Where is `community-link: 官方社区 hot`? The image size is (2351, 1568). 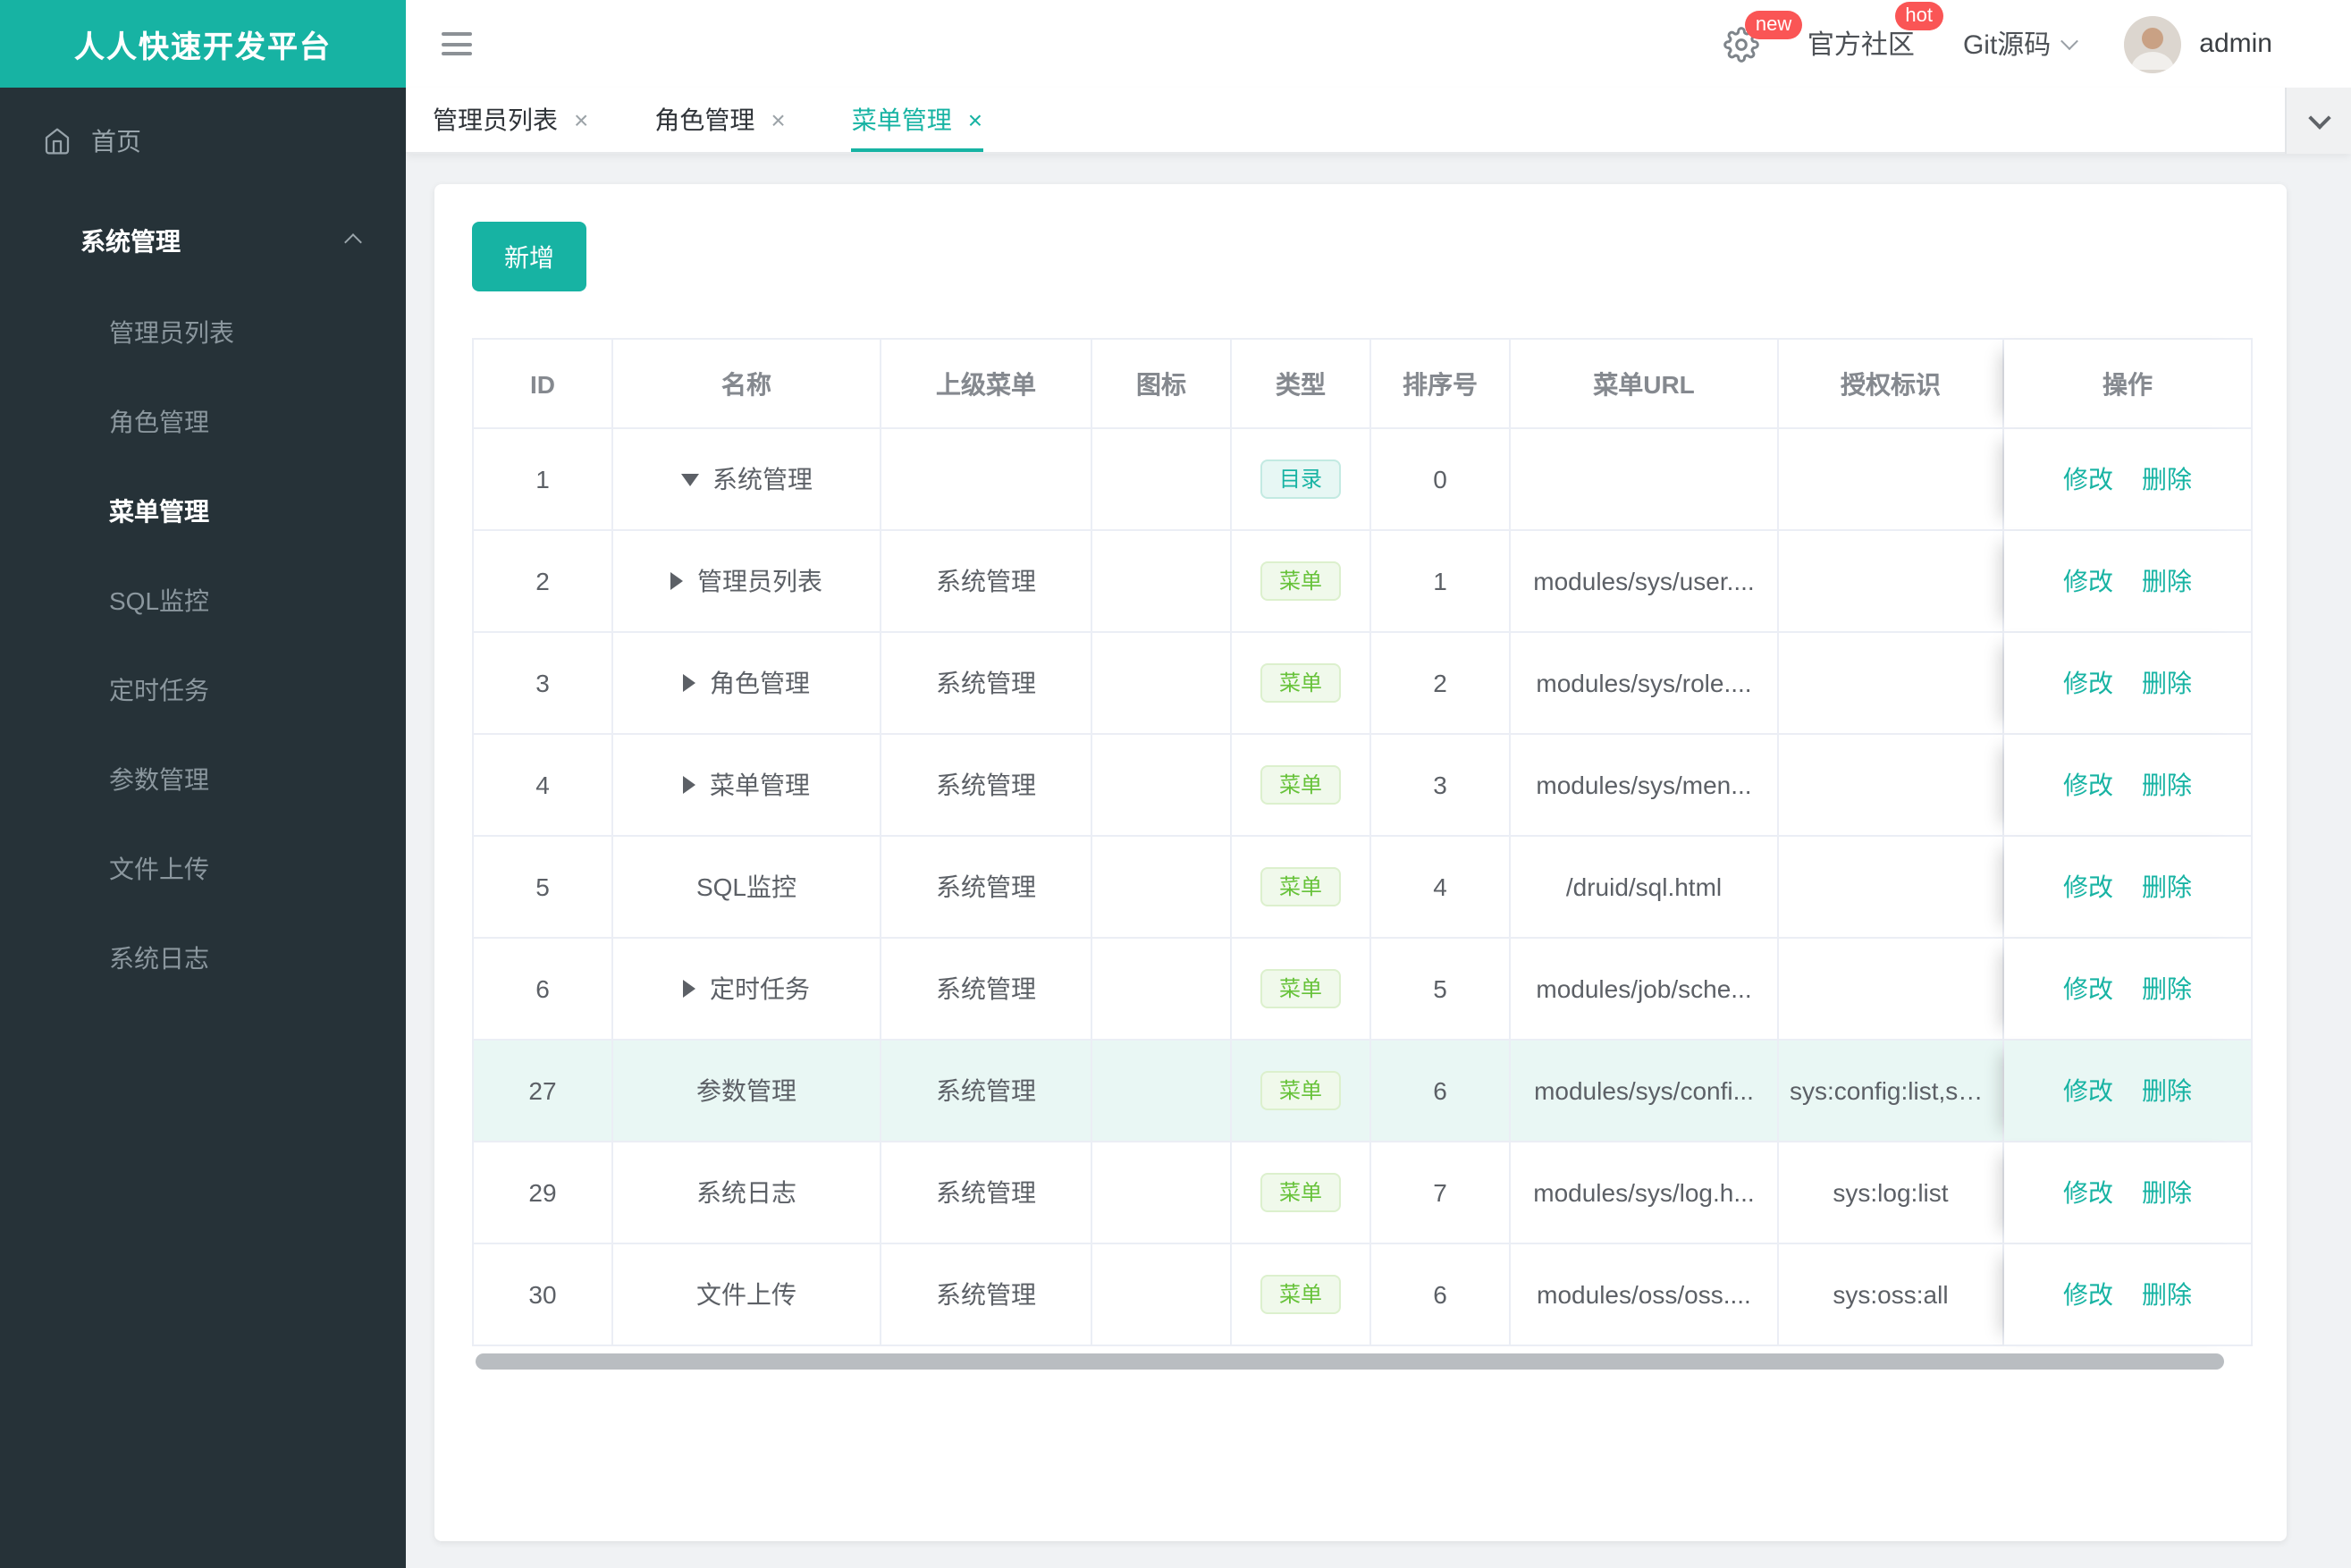 community-link: 官方社区 hot is located at coordinates (1875, 32).